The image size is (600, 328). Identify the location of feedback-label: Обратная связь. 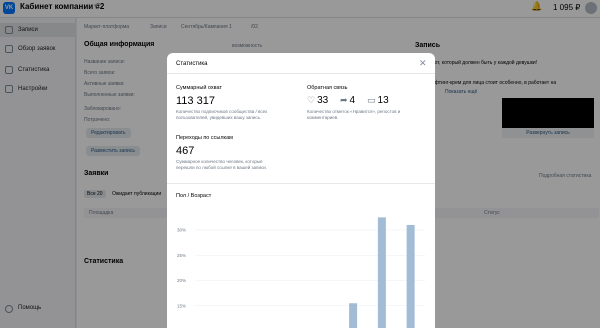
(327, 88).